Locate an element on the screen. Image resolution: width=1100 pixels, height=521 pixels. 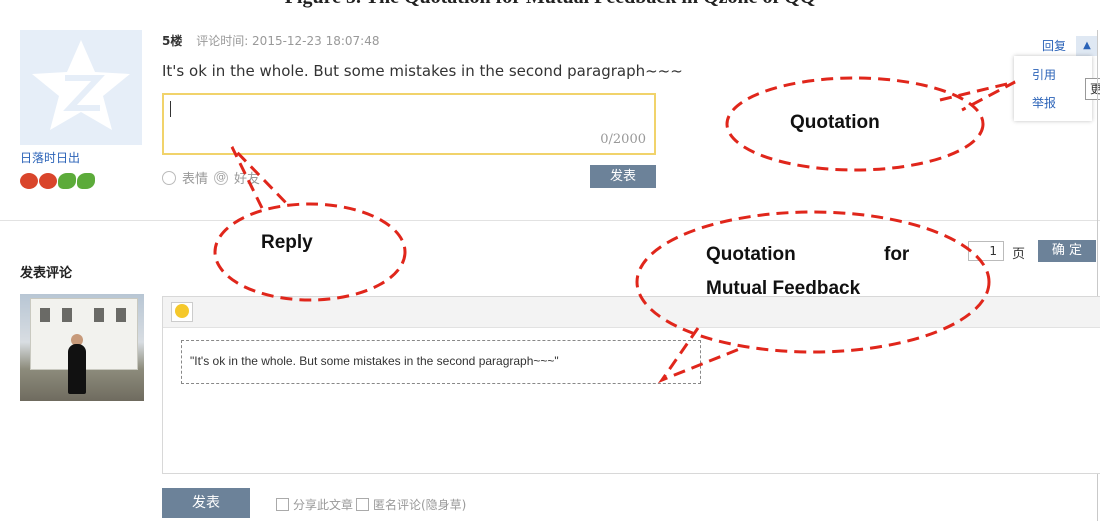
reply-callout-tail is located at coordinates (261, 177).